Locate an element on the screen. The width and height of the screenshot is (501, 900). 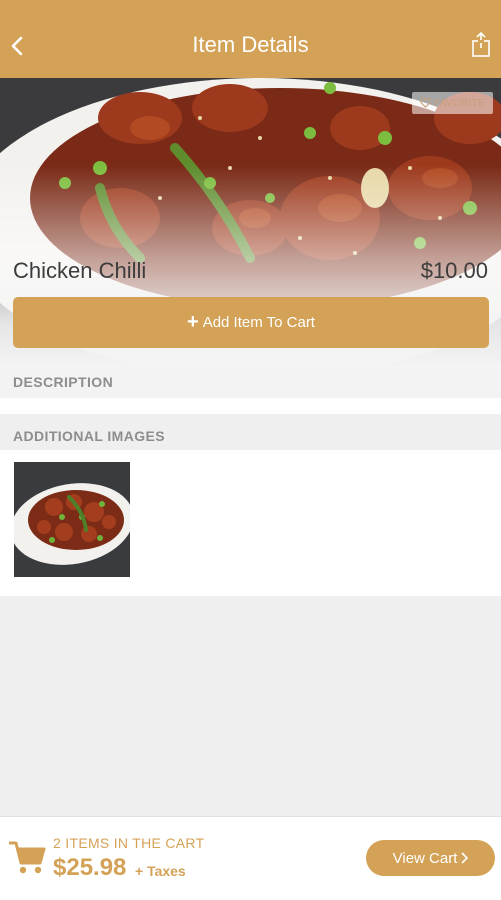
additional-images-label: ADDITIONAL IMAGES is located at coordinates (89, 436).